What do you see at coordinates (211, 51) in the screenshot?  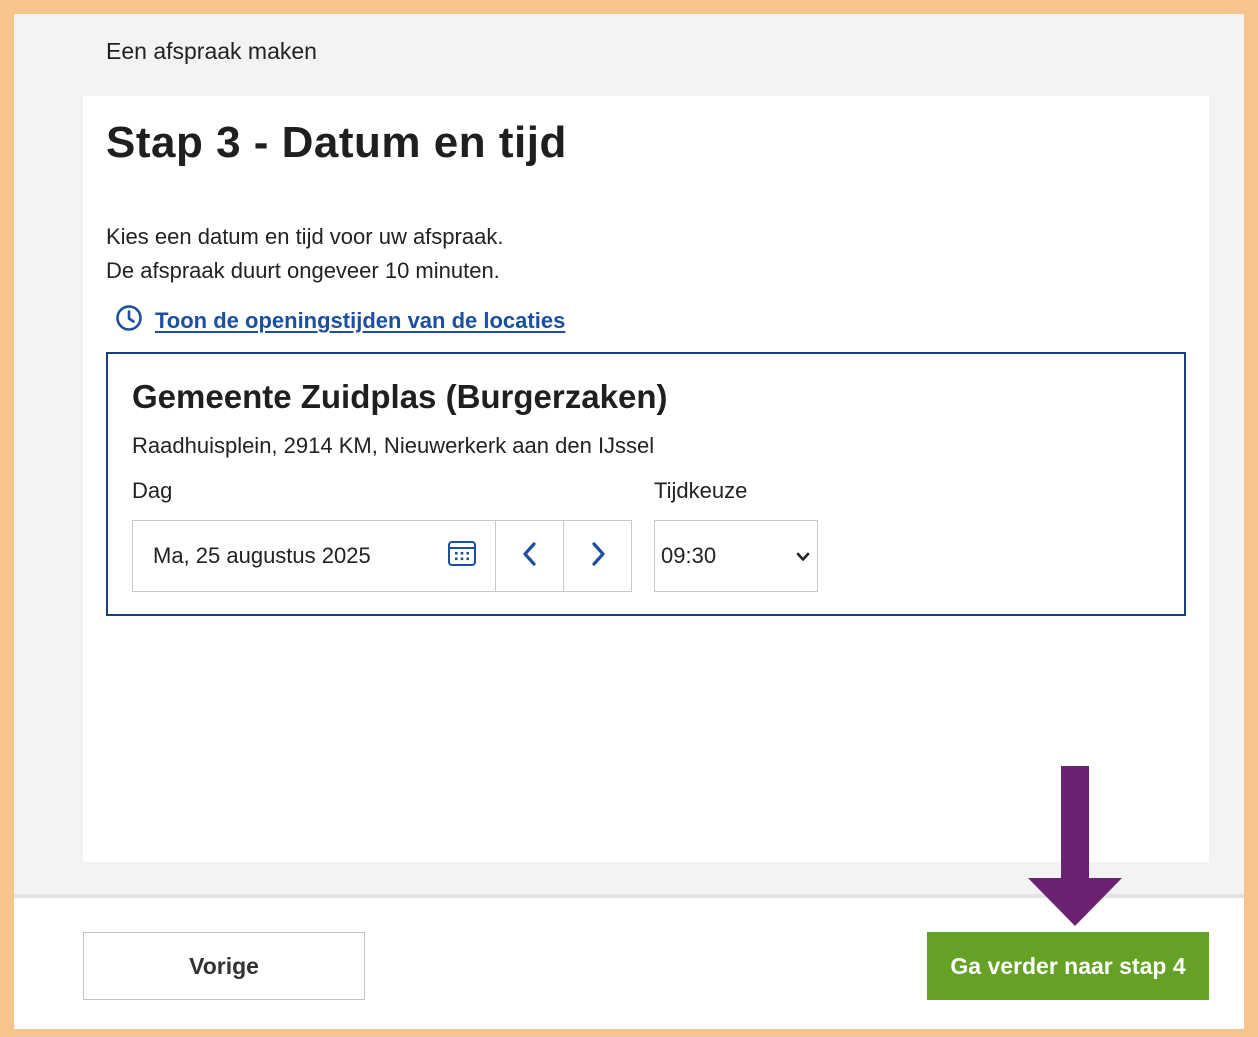 I see `breadcrumb: Een afspraak maken` at bounding box center [211, 51].